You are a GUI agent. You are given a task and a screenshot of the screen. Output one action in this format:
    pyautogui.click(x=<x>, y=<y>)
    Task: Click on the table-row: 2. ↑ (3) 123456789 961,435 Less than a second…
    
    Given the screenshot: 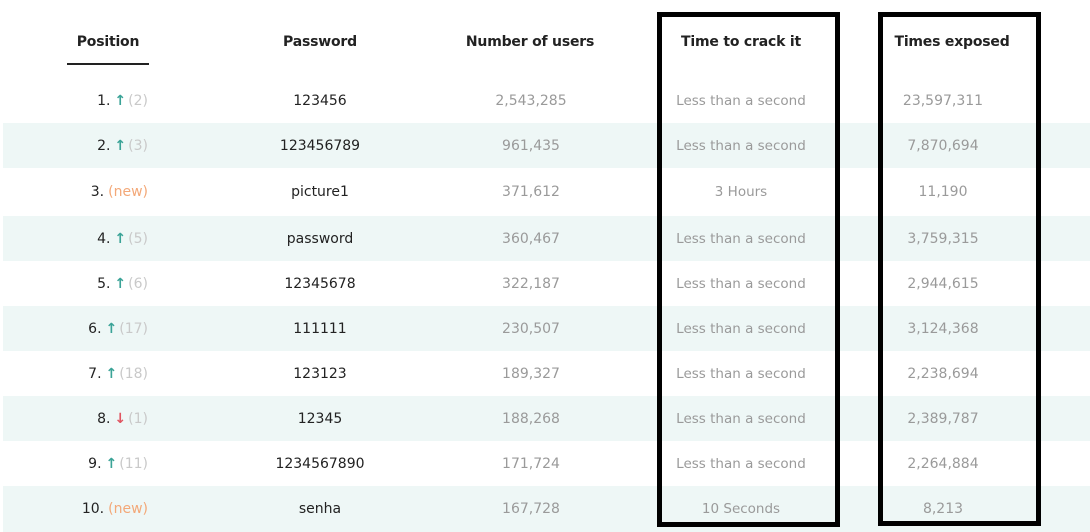 What is the action you would take?
    pyautogui.click(x=546, y=145)
    